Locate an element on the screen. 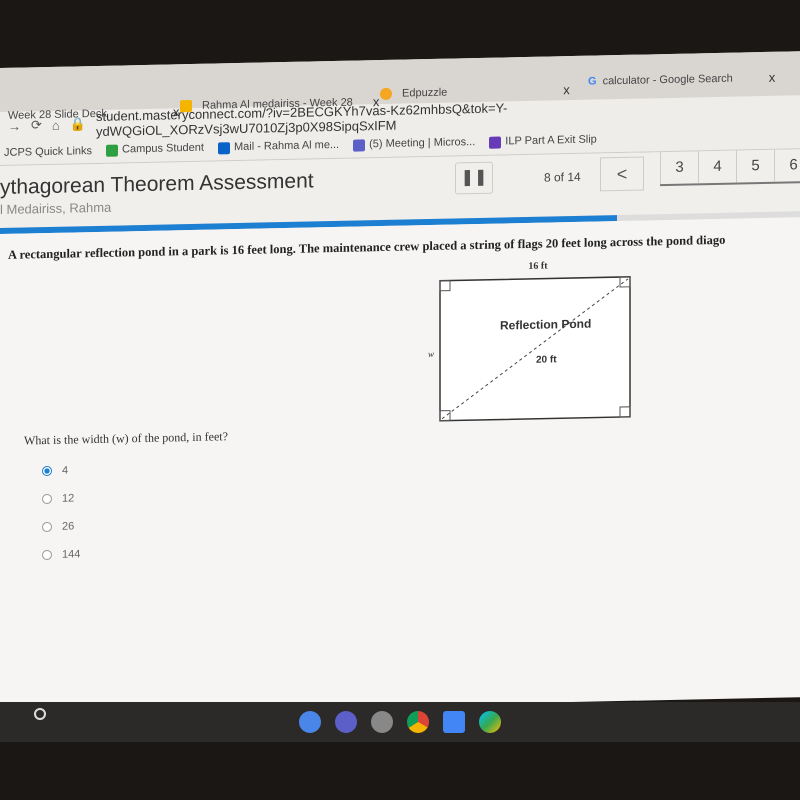 This screenshot has width=800, height=800. camera-app-icon is located at coordinates (382, 722).